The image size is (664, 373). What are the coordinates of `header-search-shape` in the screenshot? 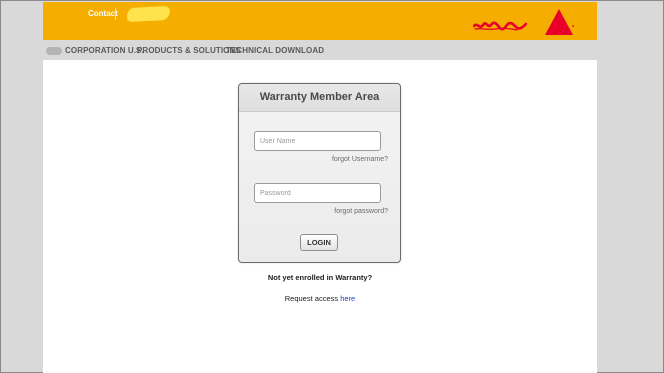 It's located at (148, 14).